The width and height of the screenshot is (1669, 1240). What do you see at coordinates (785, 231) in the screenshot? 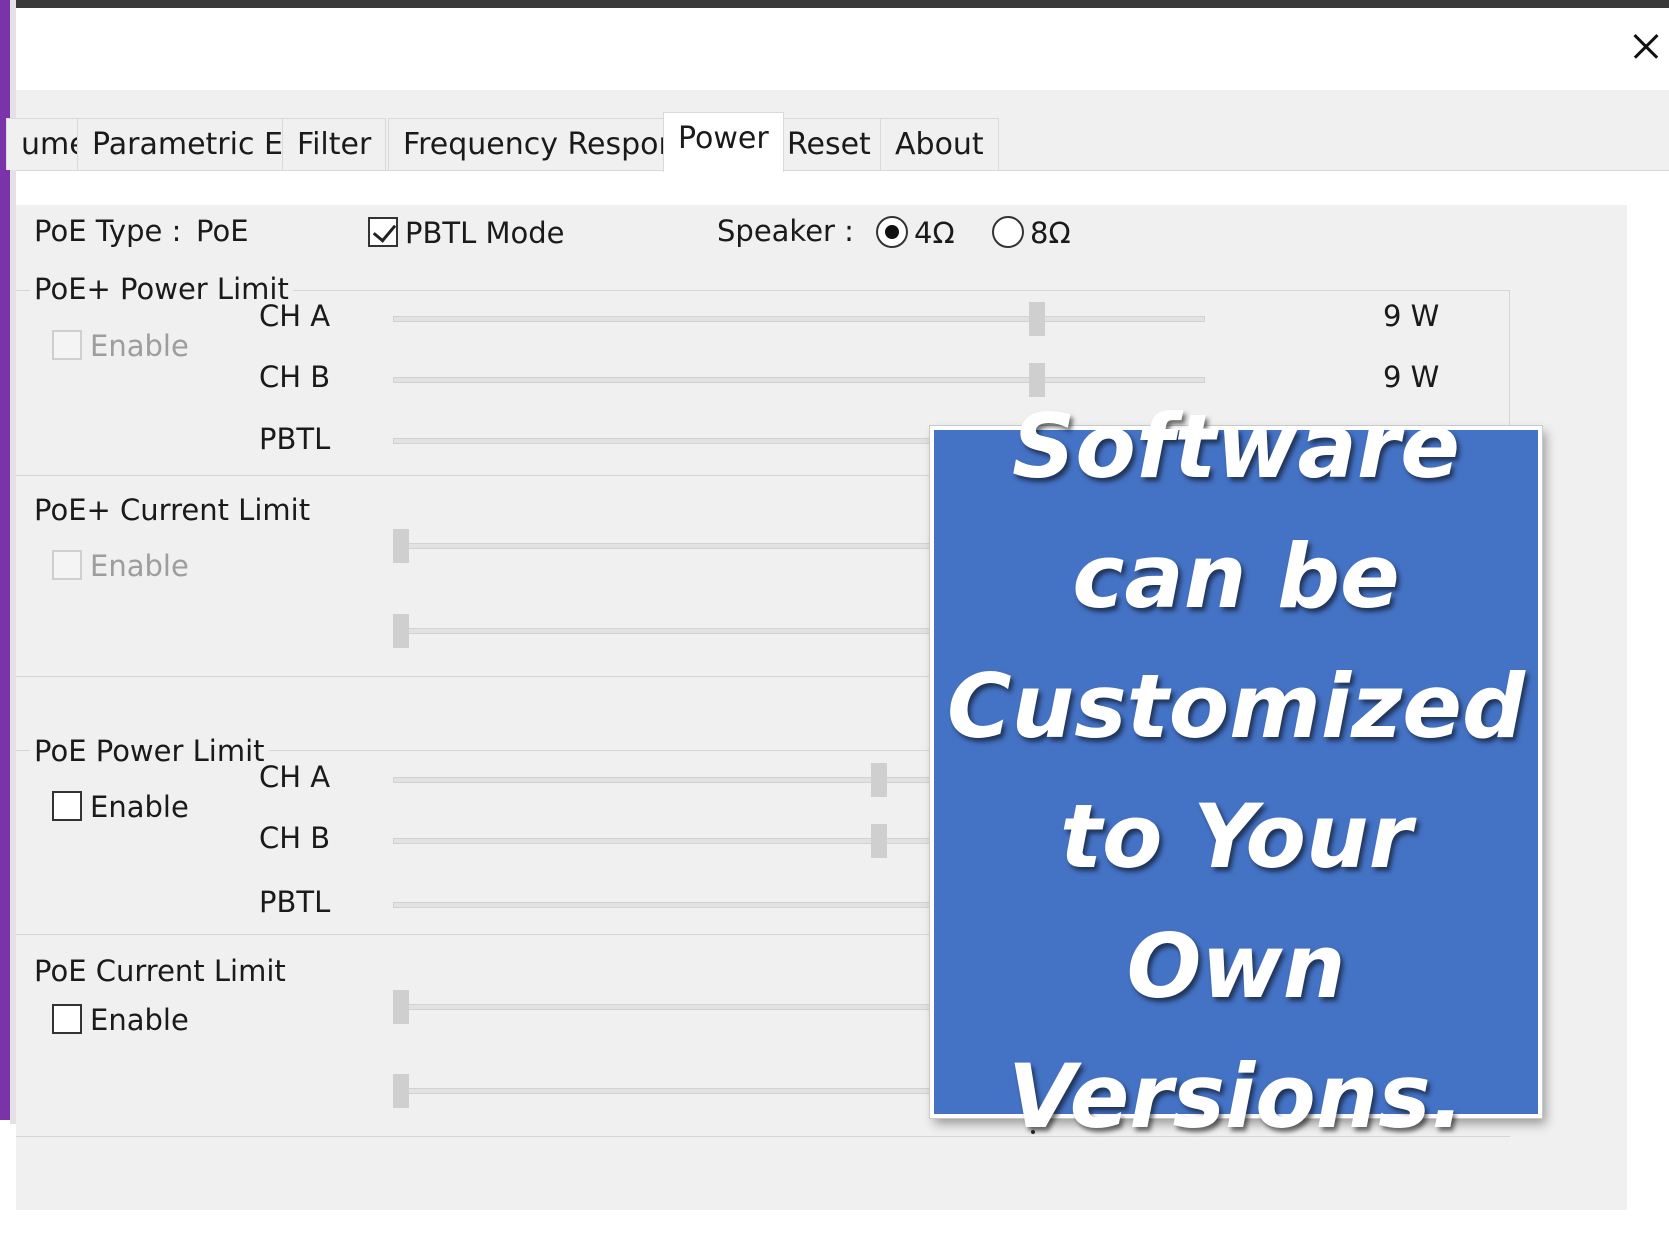
I see `speaker-label: Speaker :` at bounding box center [785, 231].